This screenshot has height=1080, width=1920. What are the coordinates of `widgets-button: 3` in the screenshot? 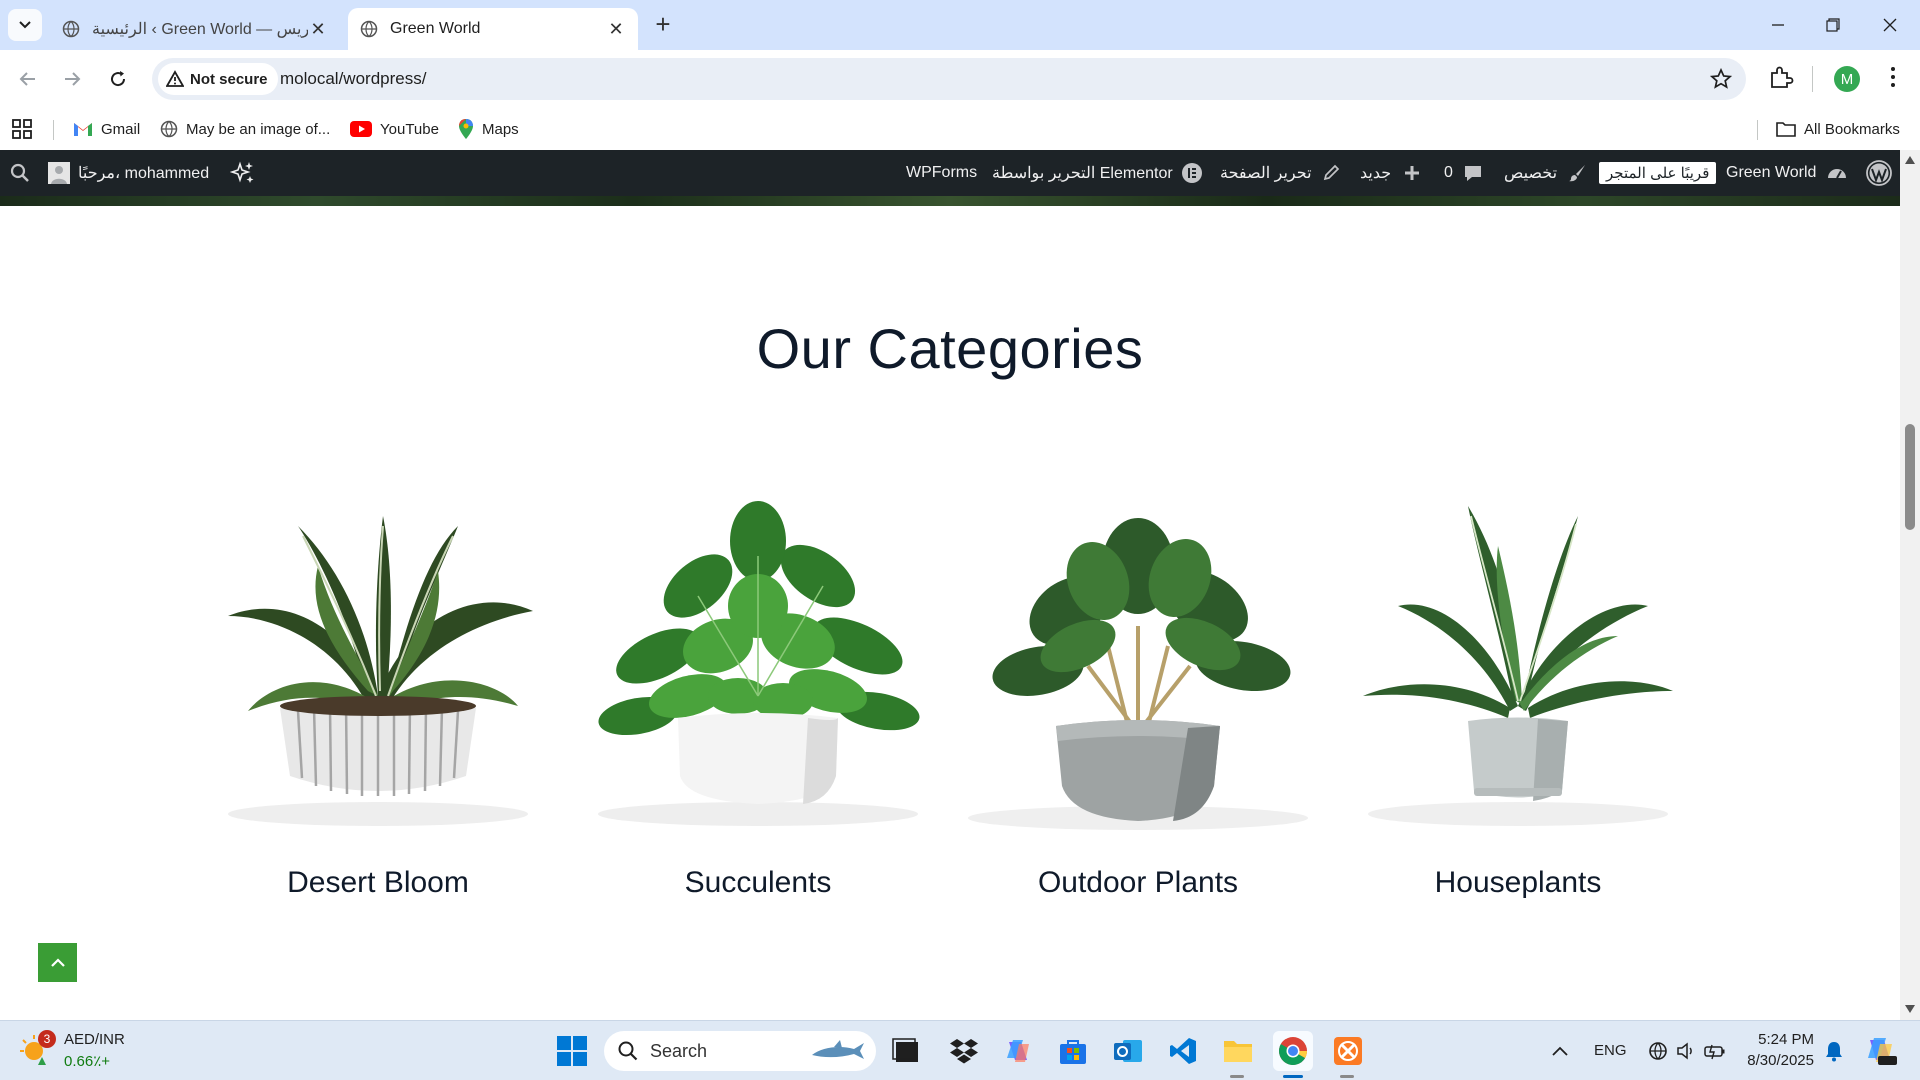 It's located at (38, 1049).